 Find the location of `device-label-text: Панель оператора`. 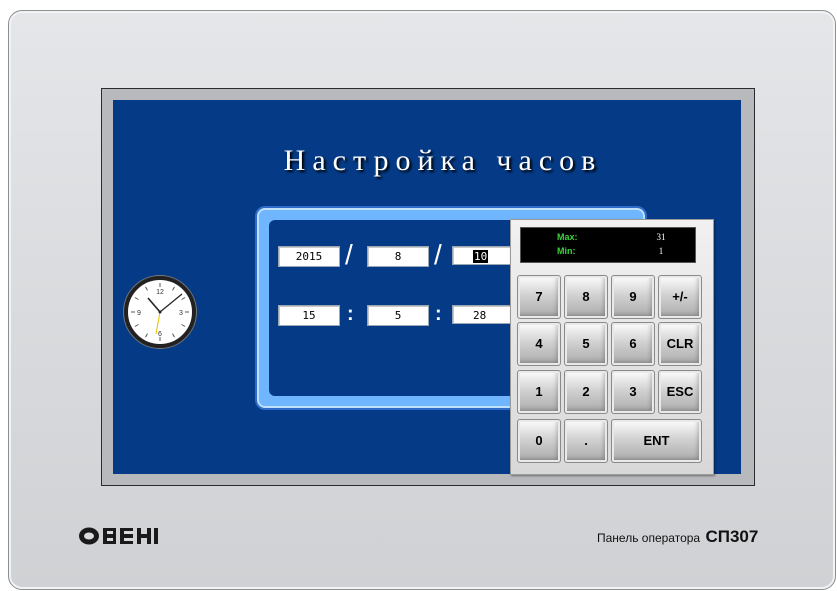

device-label-text: Панель оператора is located at coordinates (649, 538).